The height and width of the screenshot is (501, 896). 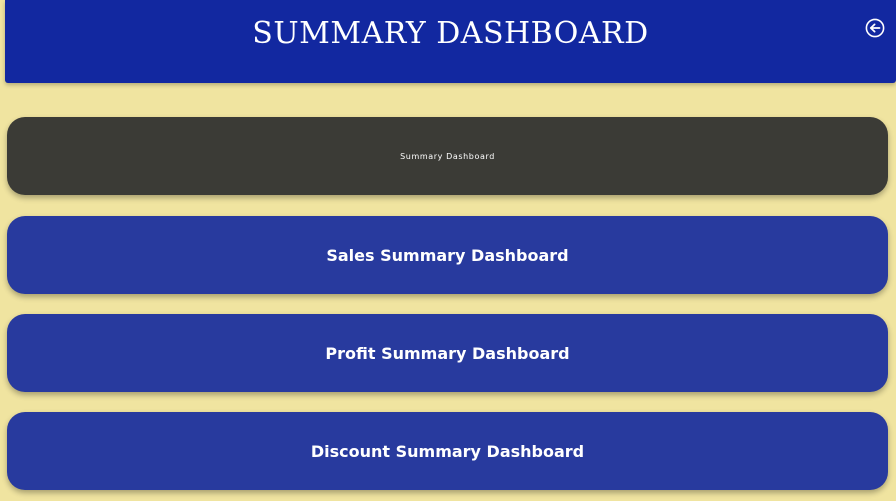 What do you see at coordinates (875, 28) in the screenshot?
I see `back-arrow-icon` at bounding box center [875, 28].